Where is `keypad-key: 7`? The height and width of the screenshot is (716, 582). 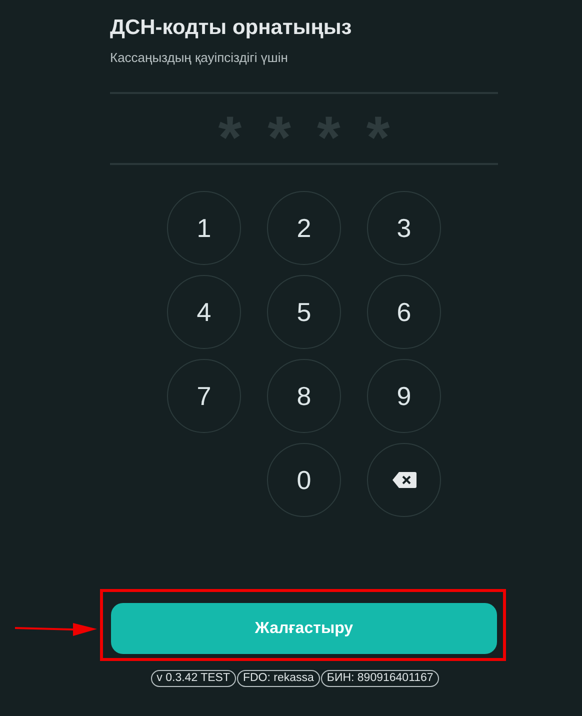 keypad-key: 7 is located at coordinates (204, 396).